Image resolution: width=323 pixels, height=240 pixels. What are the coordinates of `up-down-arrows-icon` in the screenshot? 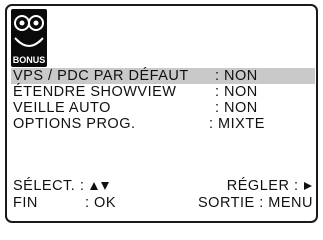 It's located at (99, 186).